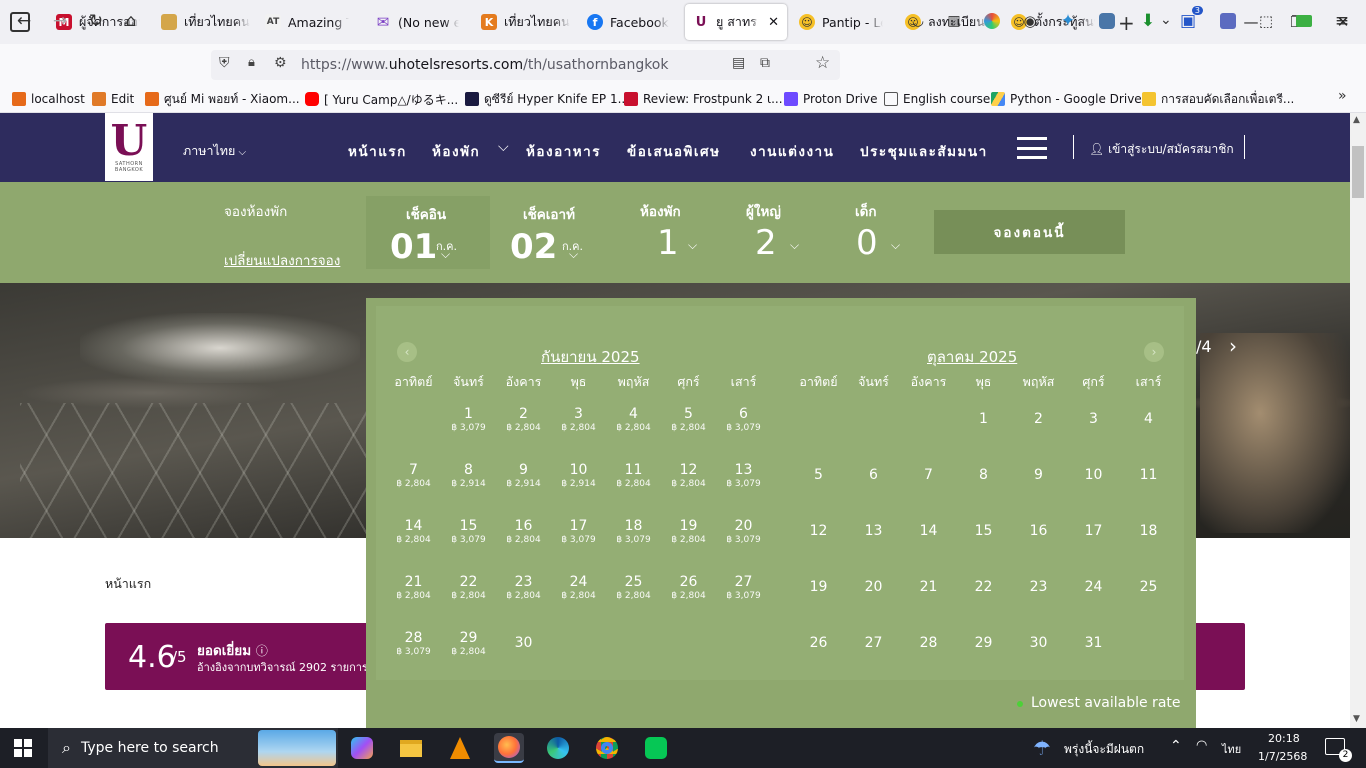  What do you see at coordinates (743, 475) in the screenshot?
I see `calendar-day: 13 ฿ 3,079` at bounding box center [743, 475].